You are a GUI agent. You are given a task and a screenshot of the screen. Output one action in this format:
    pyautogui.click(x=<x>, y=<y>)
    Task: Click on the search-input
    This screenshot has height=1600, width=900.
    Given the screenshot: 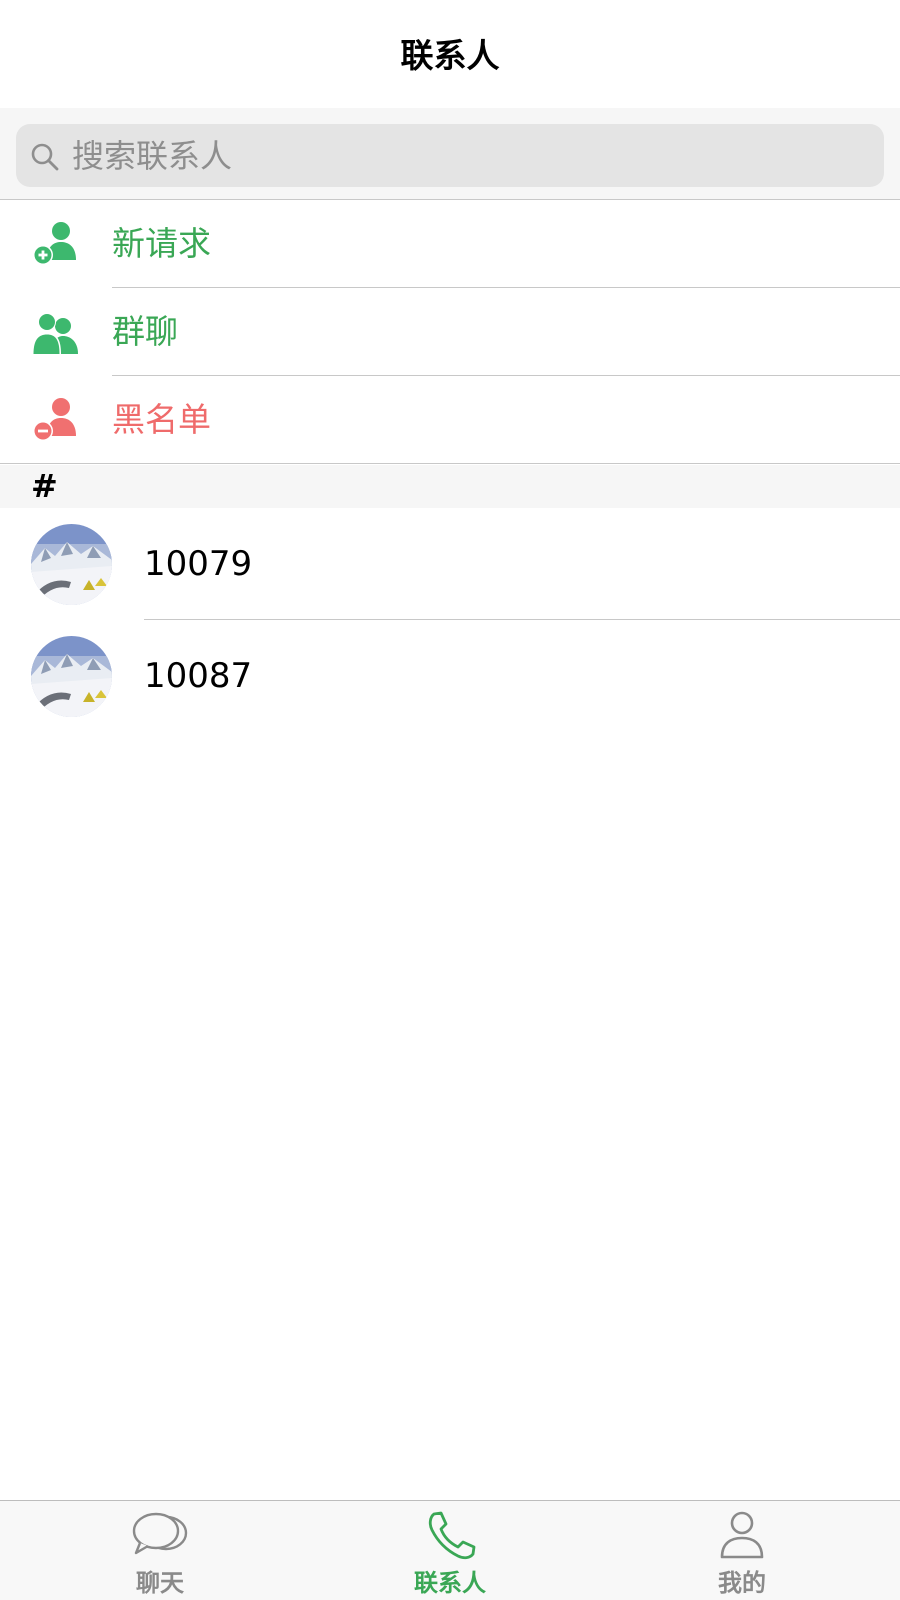 What is the action you would take?
    pyautogui.click(x=467, y=155)
    